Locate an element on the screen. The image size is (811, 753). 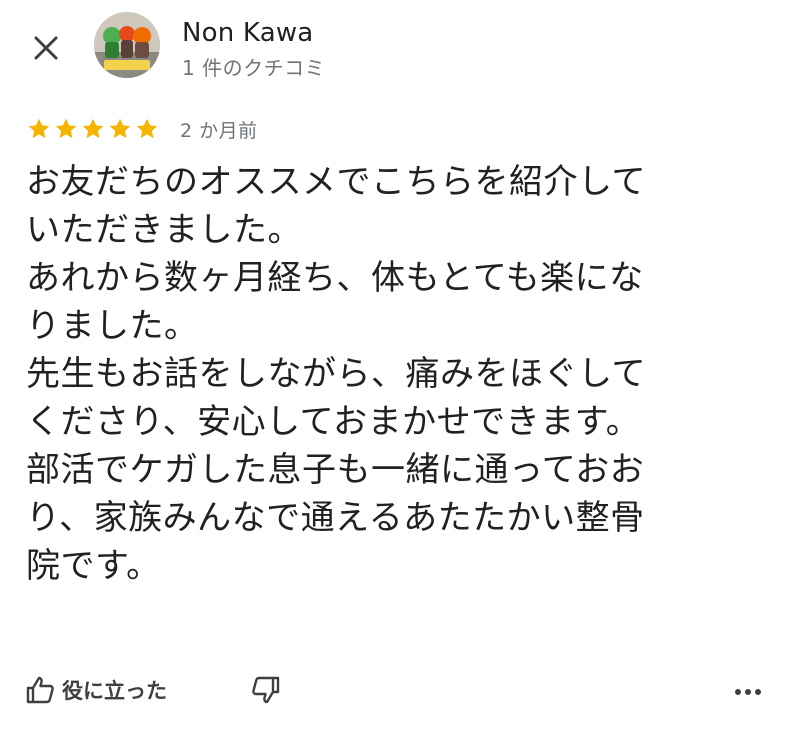
rating-row: 2 か月前 is located at coordinates (142, 129).